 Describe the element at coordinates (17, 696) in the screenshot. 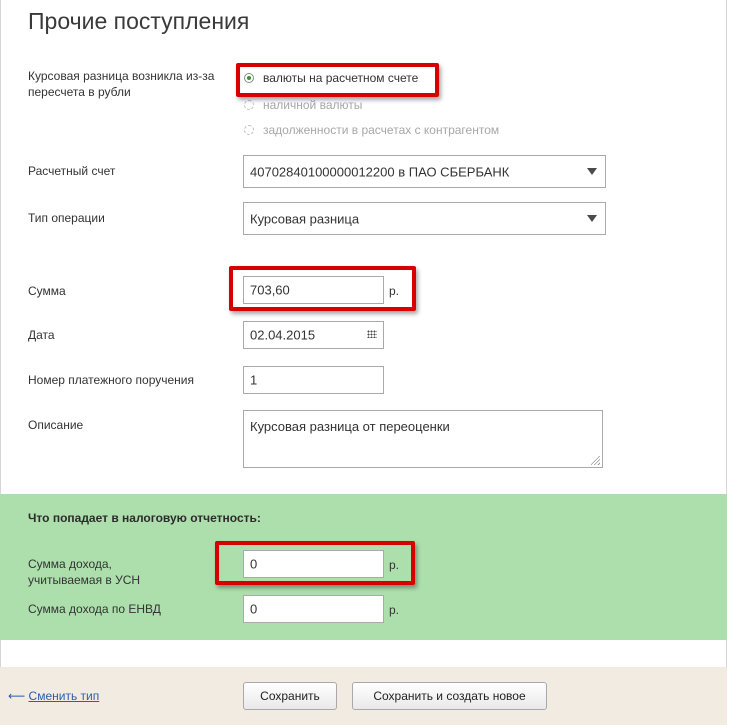

I see `arrow-left-icon: ⟵` at that location.